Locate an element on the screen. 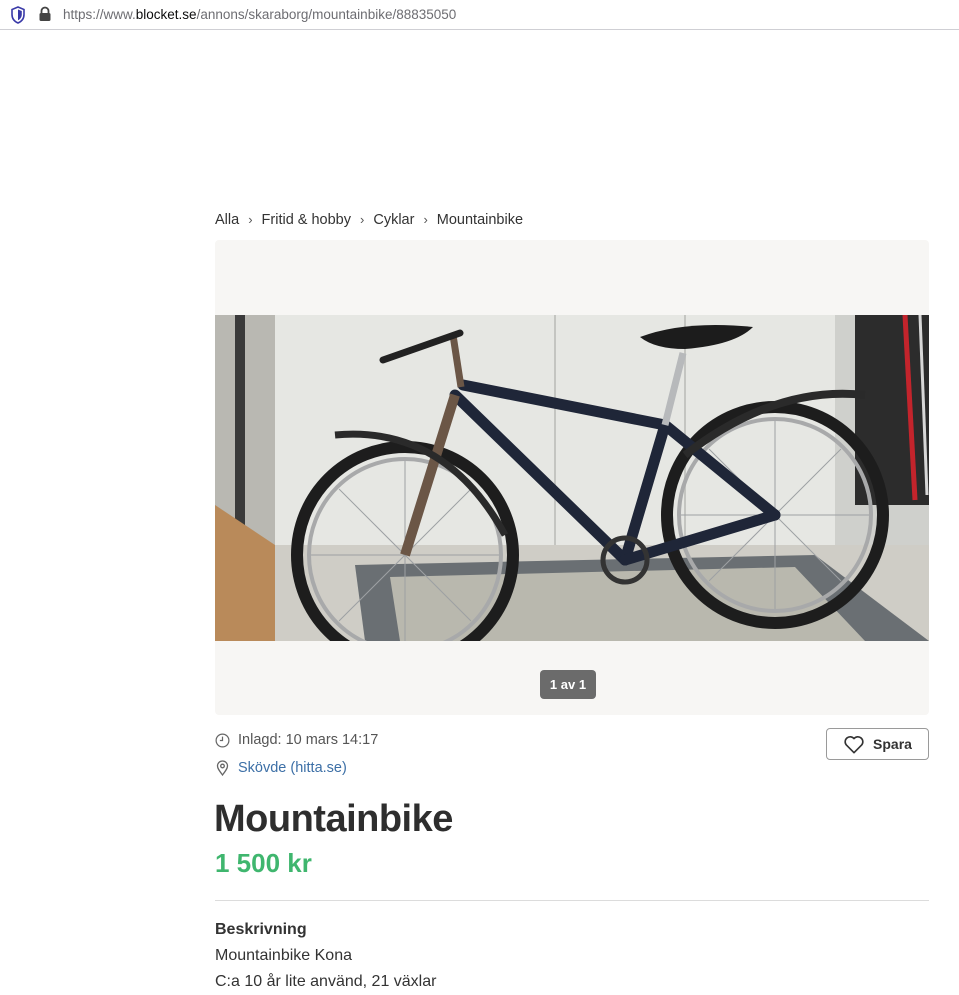 This screenshot has width=959, height=995. listing-price: 1 500 kr is located at coordinates (263, 863).